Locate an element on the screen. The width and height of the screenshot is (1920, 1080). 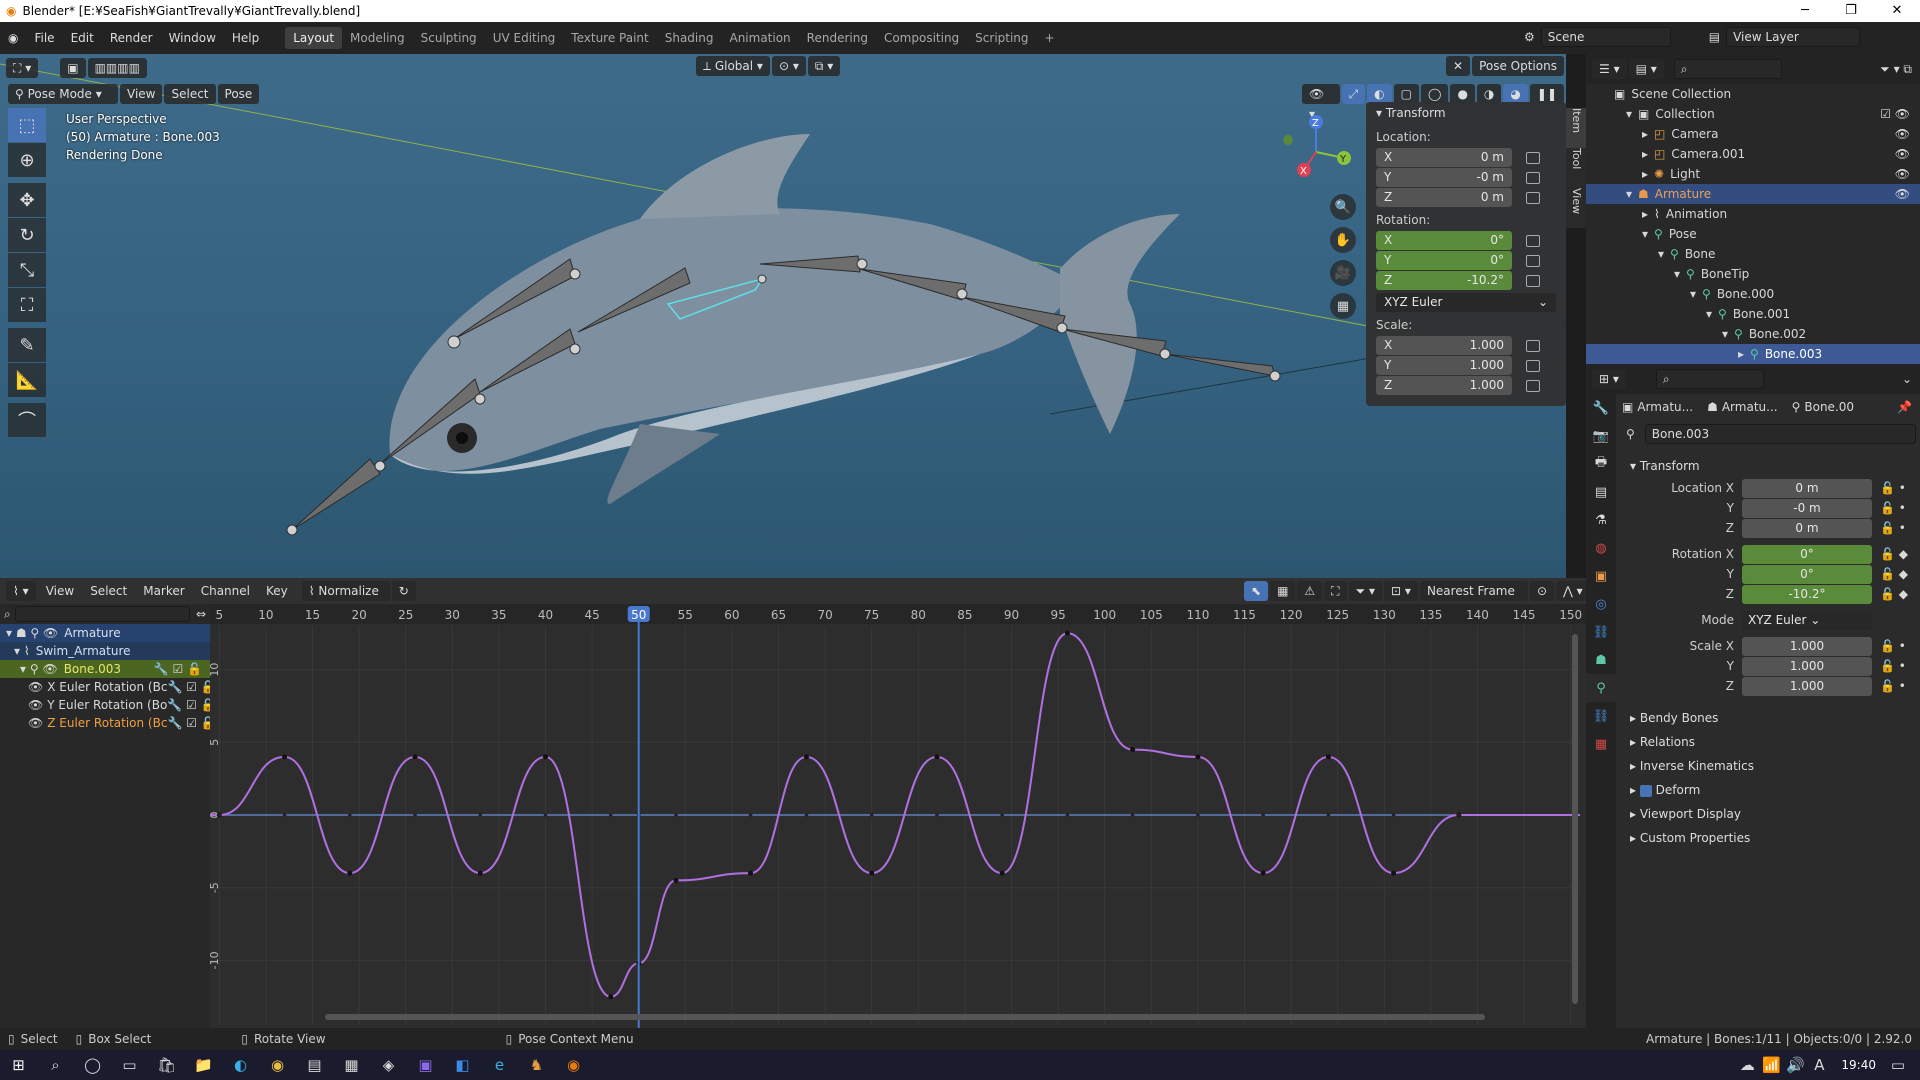
outliner-armature: ▾ ☗ Armature 👁 is located at coordinates (1753, 194).